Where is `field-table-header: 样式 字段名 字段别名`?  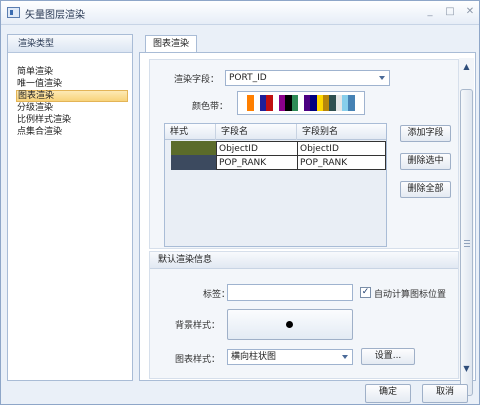 field-table-header: 样式 字段名 字段别名 is located at coordinates (275, 132).